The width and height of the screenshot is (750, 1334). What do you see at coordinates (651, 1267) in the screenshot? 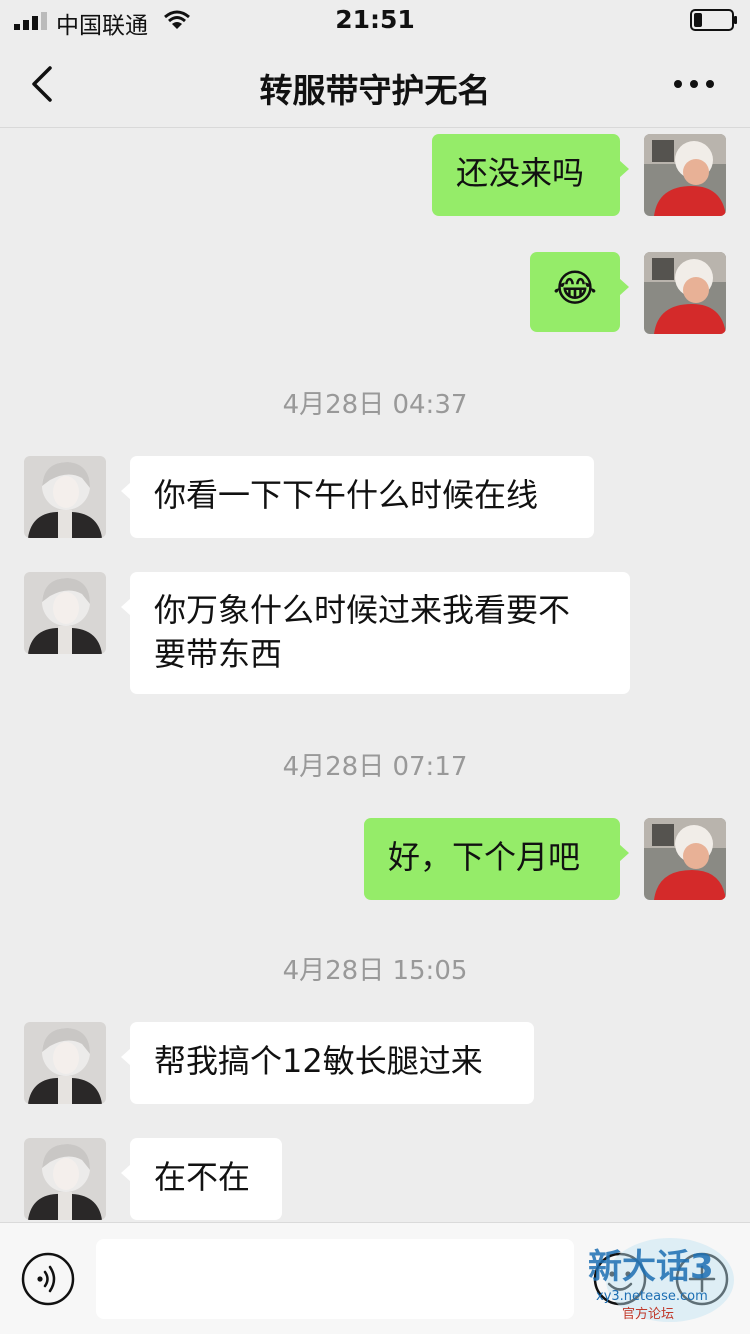
I see `watermark-logo-text: 新大话3` at bounding box center [651, 1267].